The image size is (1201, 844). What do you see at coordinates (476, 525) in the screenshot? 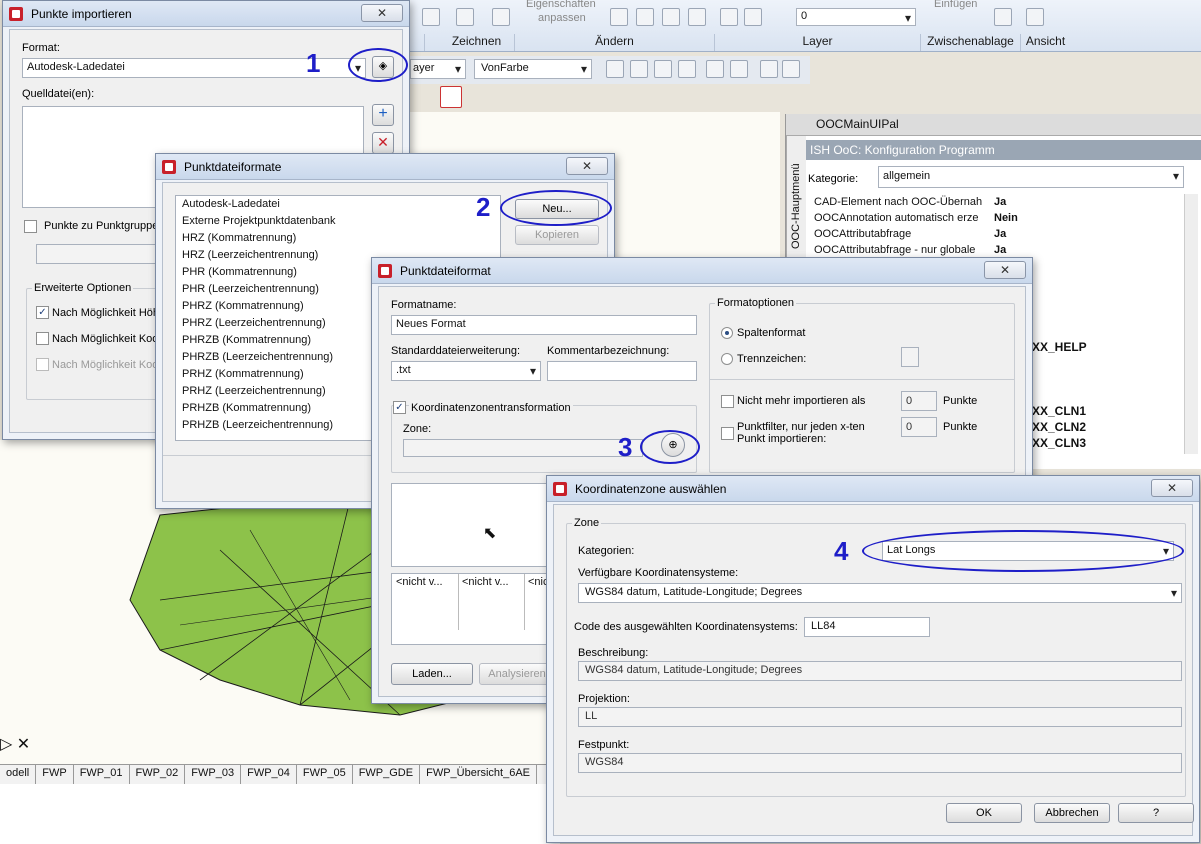
I see `preview-area` at bounding box center [476, 525].